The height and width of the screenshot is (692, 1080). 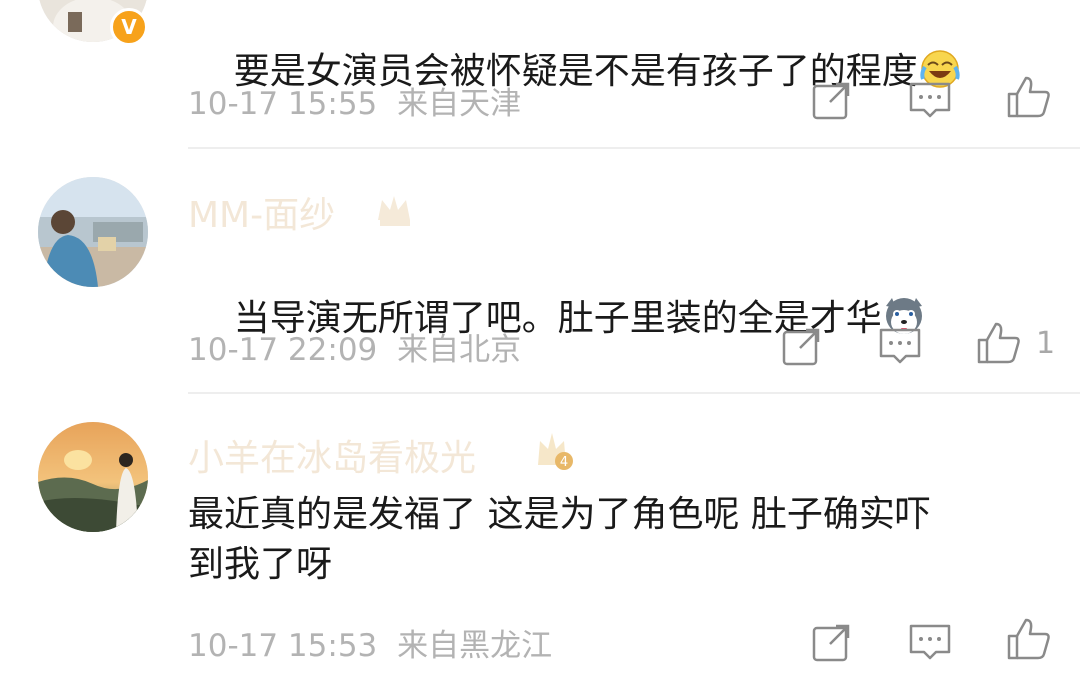 I want to click on comment-location: 来自北京, so click(x=459, y=350).